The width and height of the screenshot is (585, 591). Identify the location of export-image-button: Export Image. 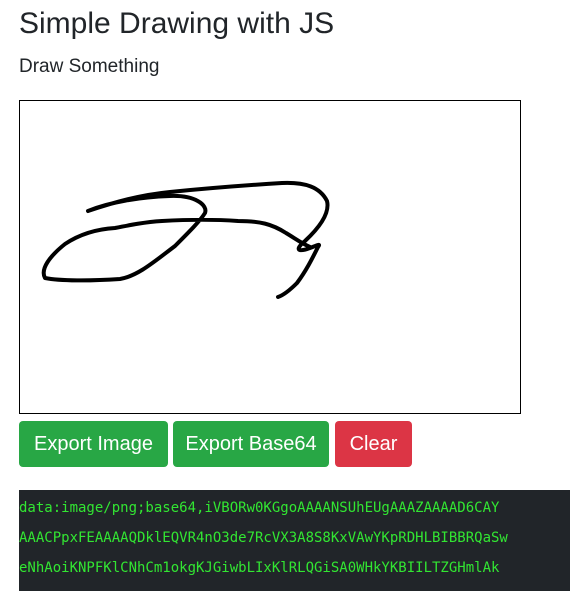
(93, 444).